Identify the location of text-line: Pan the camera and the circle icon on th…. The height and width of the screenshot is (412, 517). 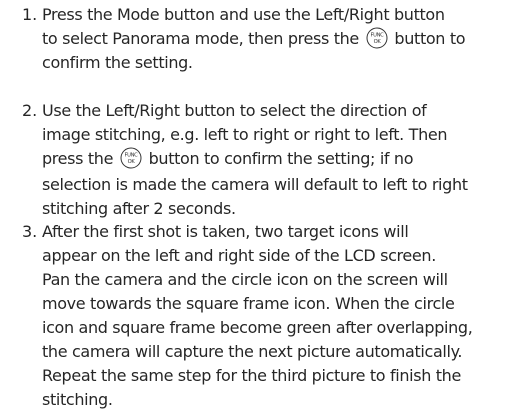
(245, 279).